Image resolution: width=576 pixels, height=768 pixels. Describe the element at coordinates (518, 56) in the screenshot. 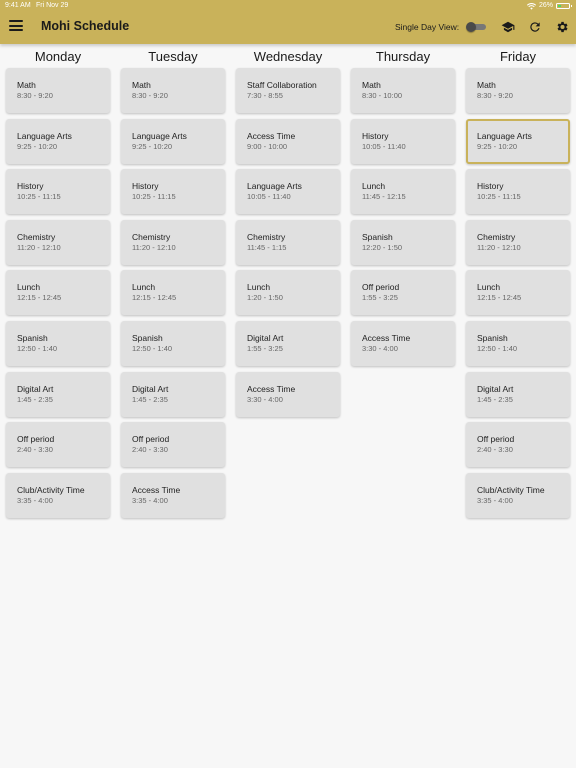

I see `day-header: Friday` at that location.